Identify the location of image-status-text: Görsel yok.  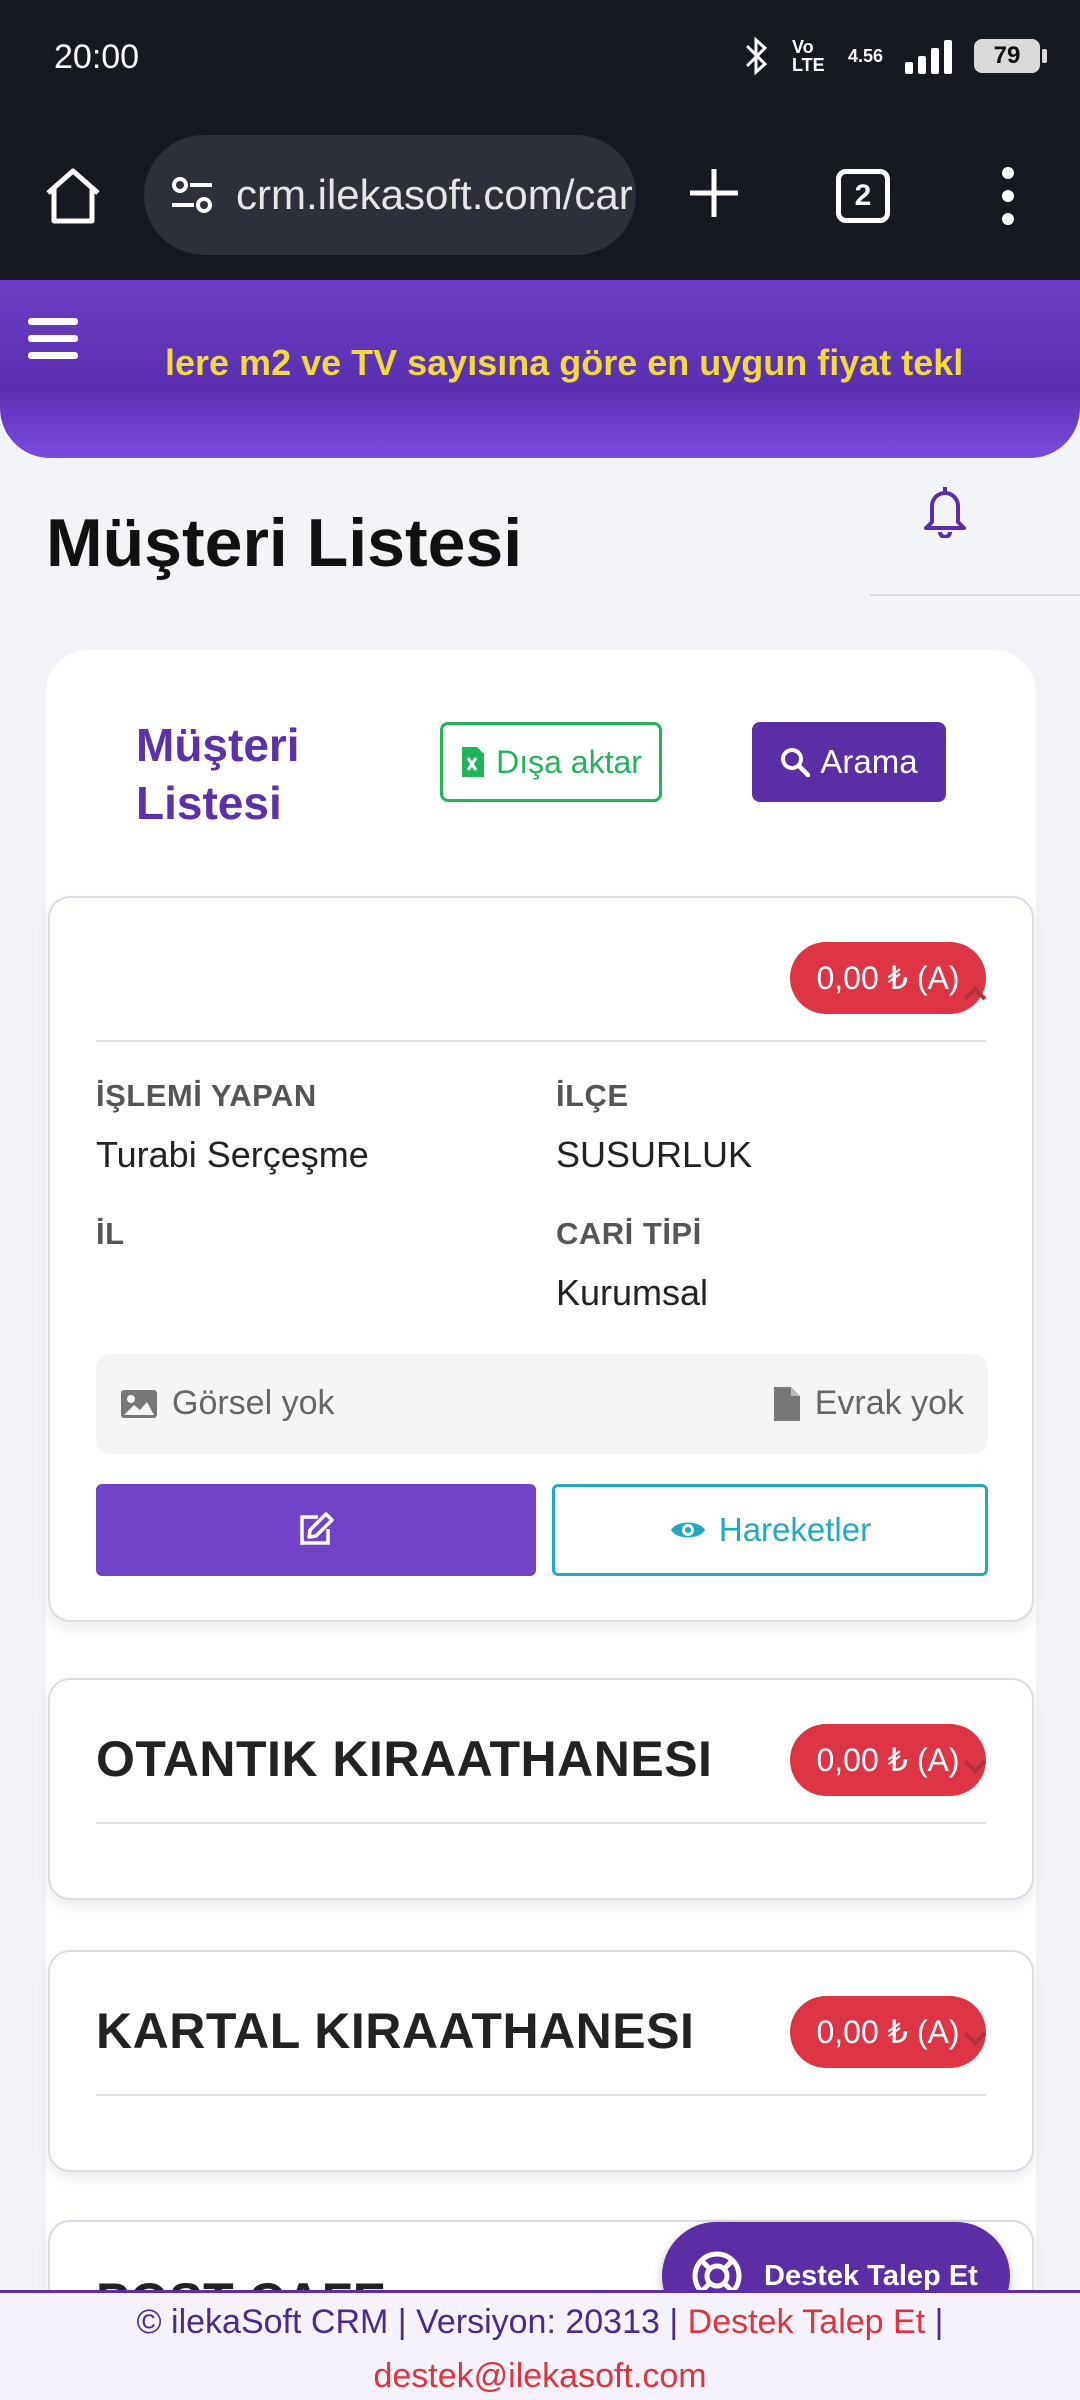
(253, 1403).